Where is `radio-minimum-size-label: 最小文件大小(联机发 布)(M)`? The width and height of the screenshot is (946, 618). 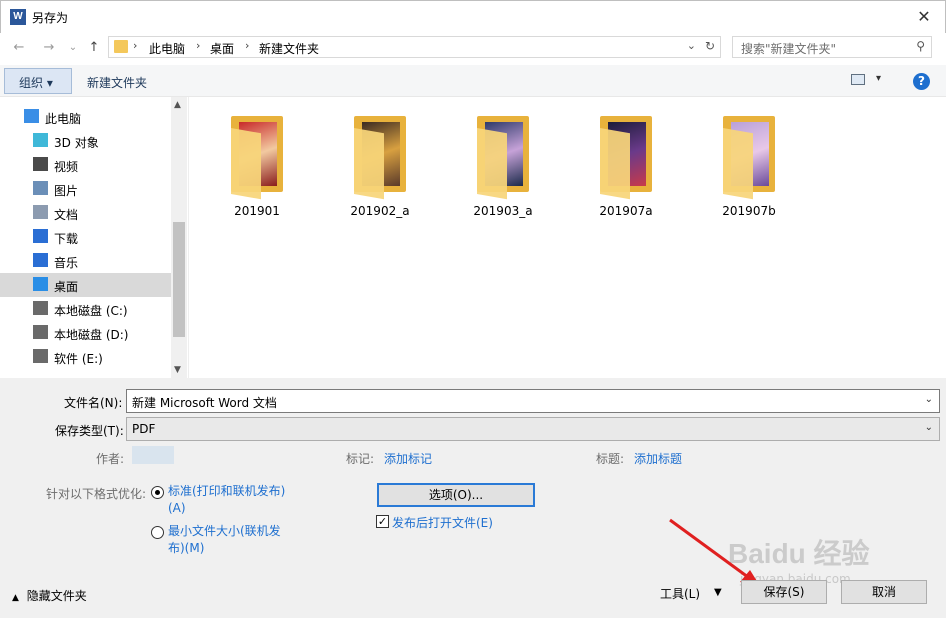 radio-minimum-size-label: 最小文件大小(联机发 布)(M) is located at coordinates (224, 540).